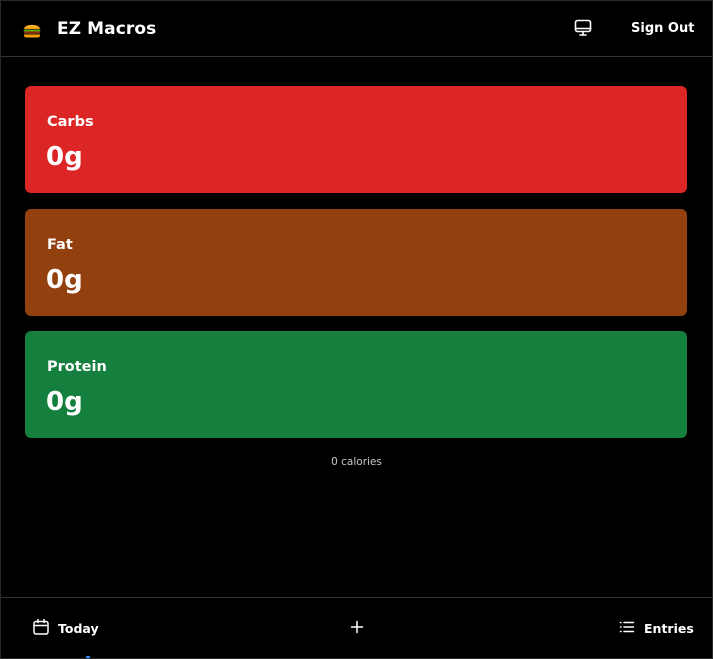 The height and width of the screenshot is (659, 713). Describe the element at coordinates (627, 629) in the screenshot. I see `list-icon` at that location.